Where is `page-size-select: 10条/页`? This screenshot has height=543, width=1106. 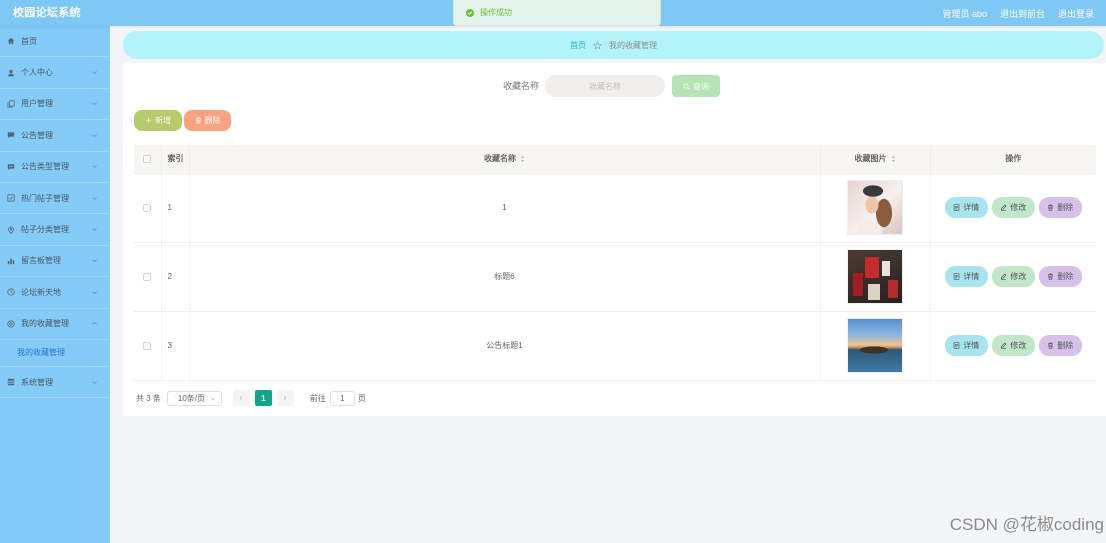 page-size-select: 10条/页 is located at coordinates (194, 398).